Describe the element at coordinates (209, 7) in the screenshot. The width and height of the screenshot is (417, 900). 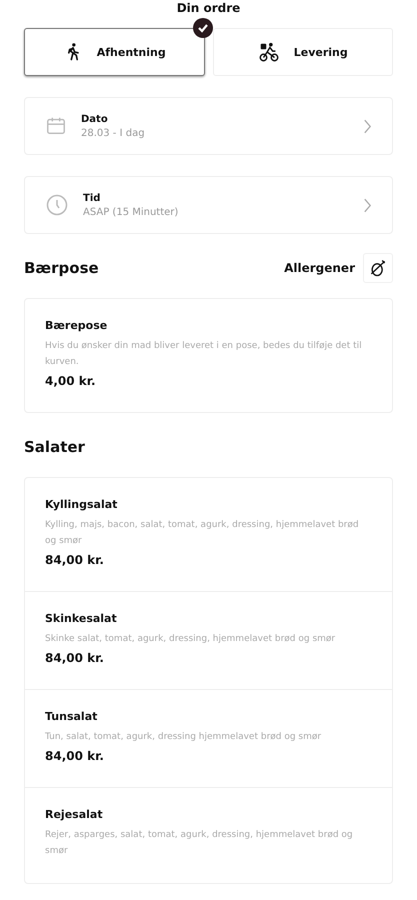
I see `page-title: Din ordre` at that location.